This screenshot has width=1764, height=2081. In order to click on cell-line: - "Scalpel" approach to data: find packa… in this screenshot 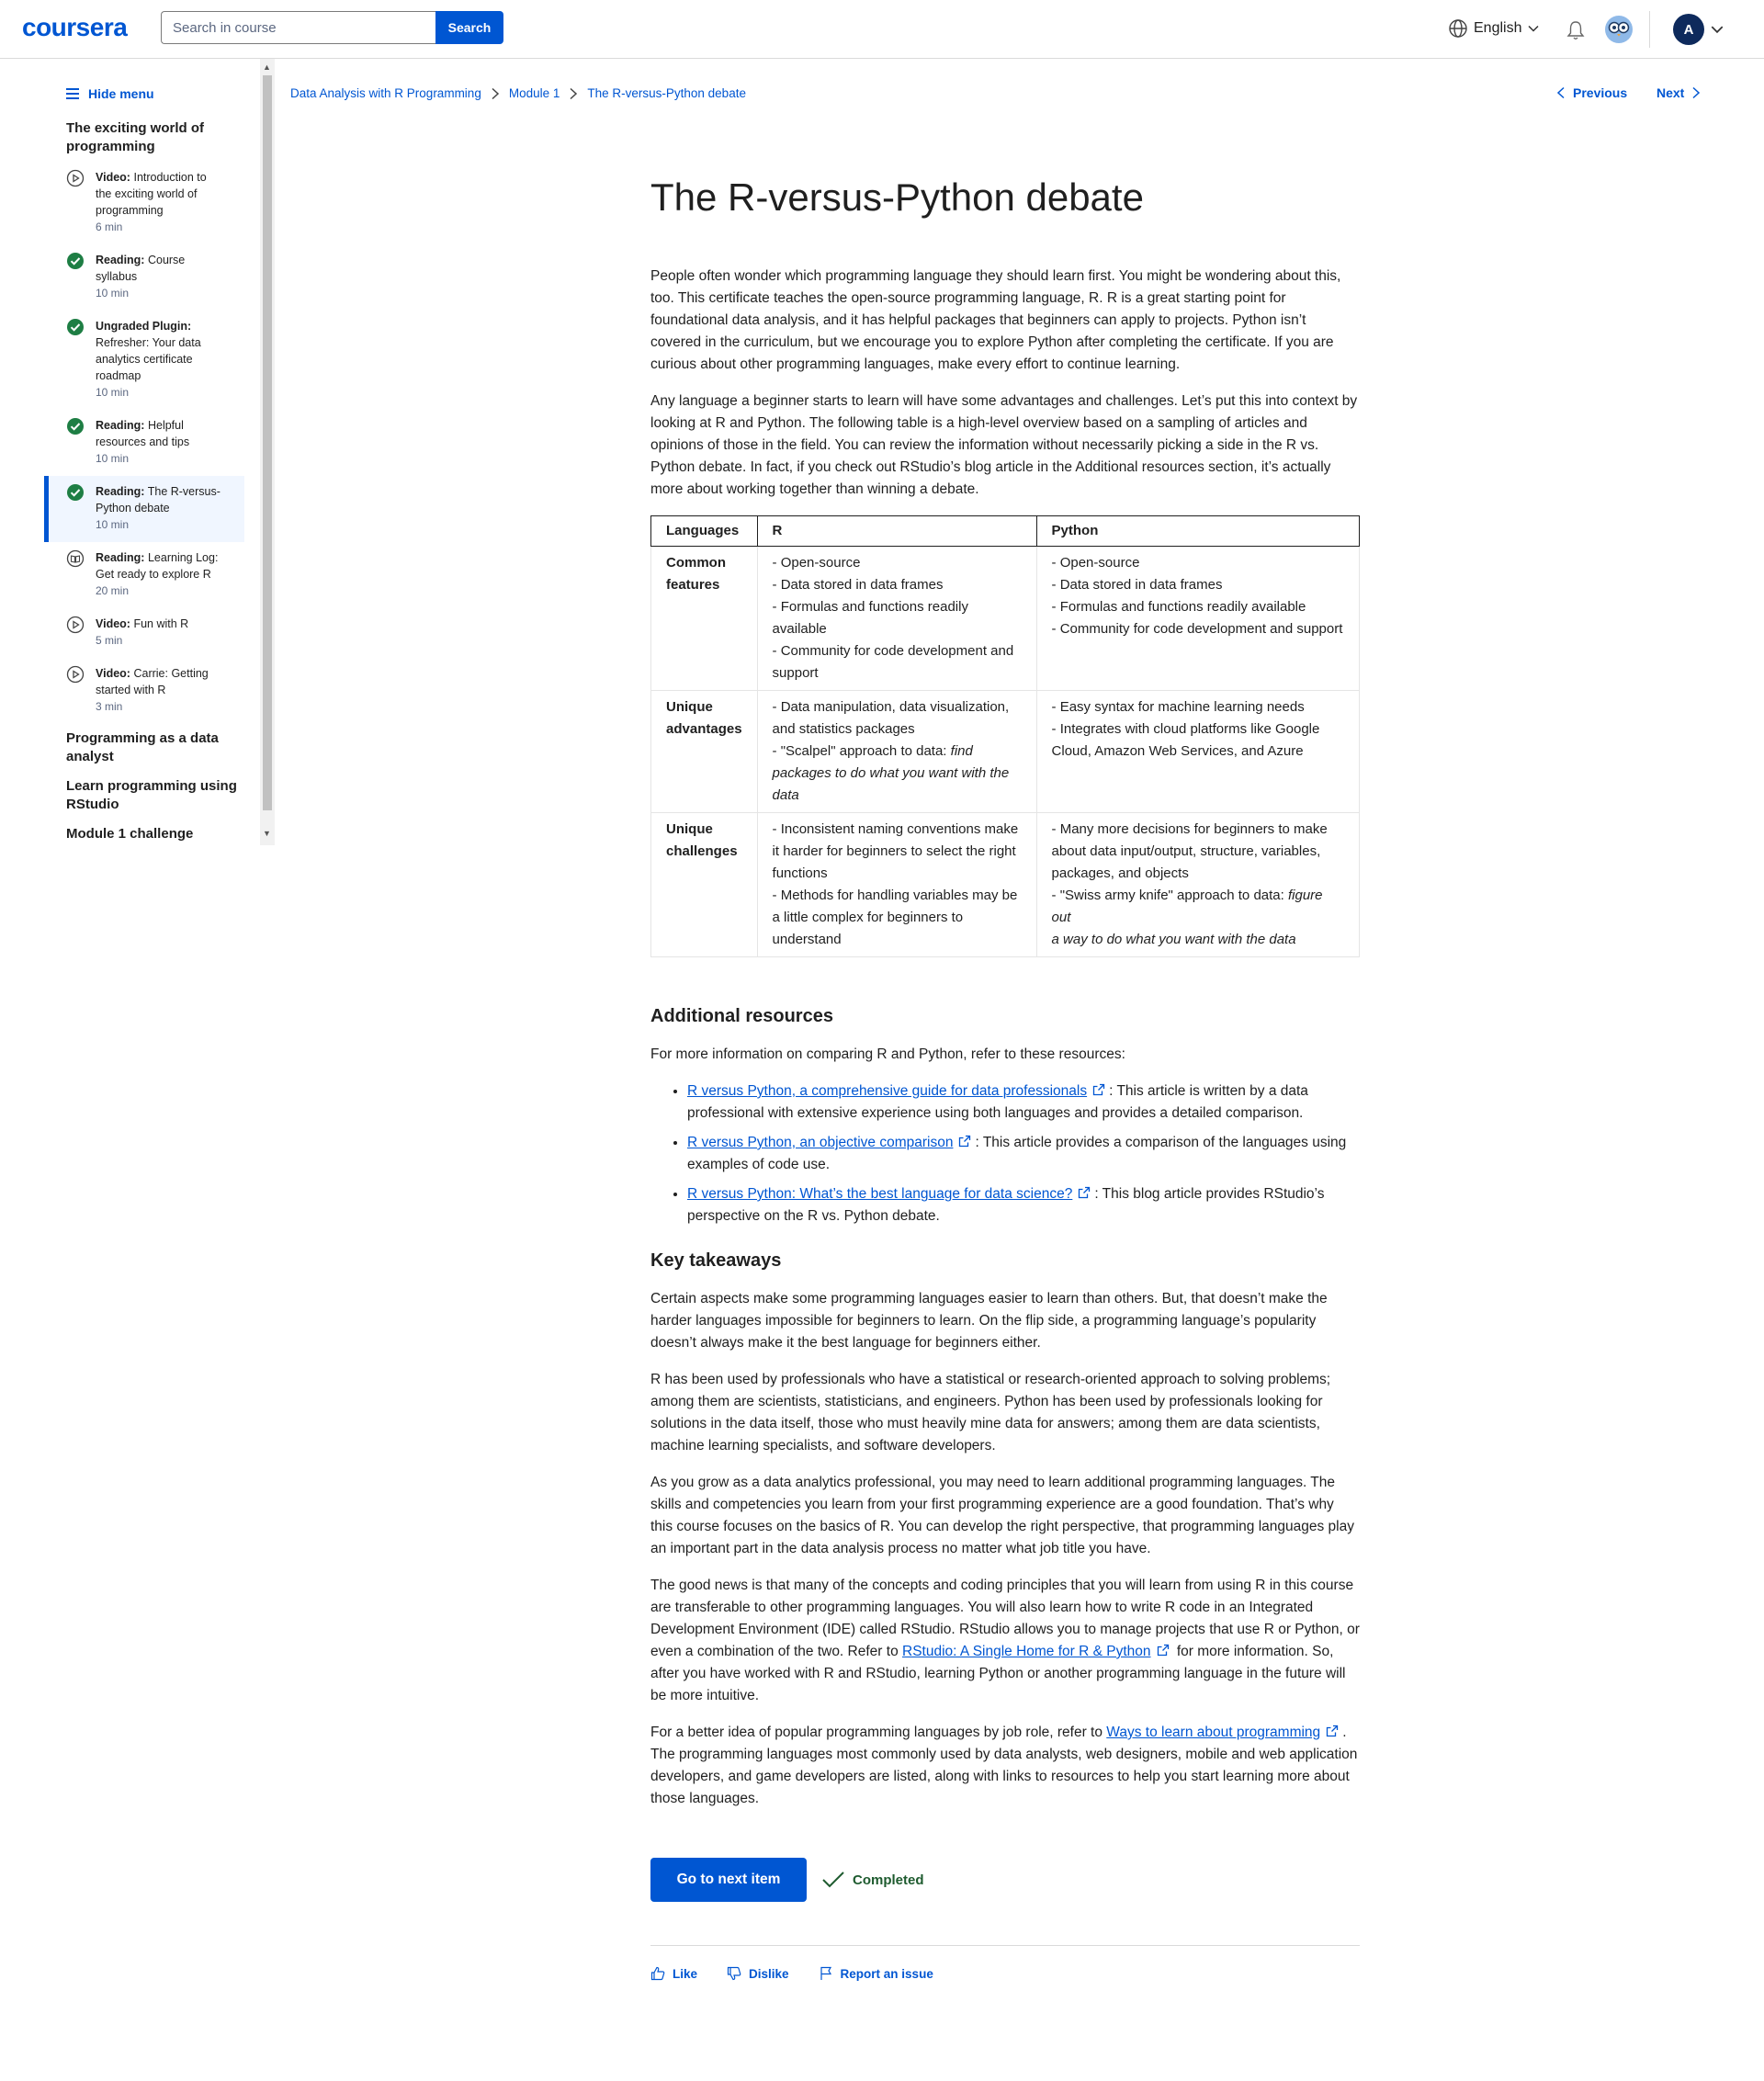, I will do `click(898, 774)`.